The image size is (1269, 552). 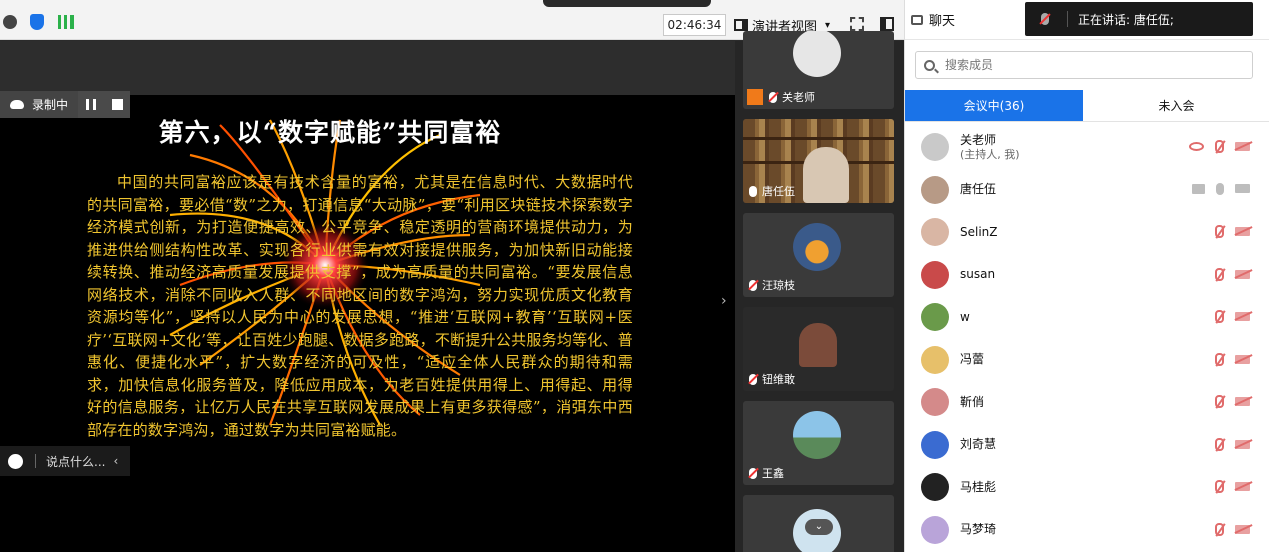 I want to click on participant-row: w, so click(x=1087, y=317).